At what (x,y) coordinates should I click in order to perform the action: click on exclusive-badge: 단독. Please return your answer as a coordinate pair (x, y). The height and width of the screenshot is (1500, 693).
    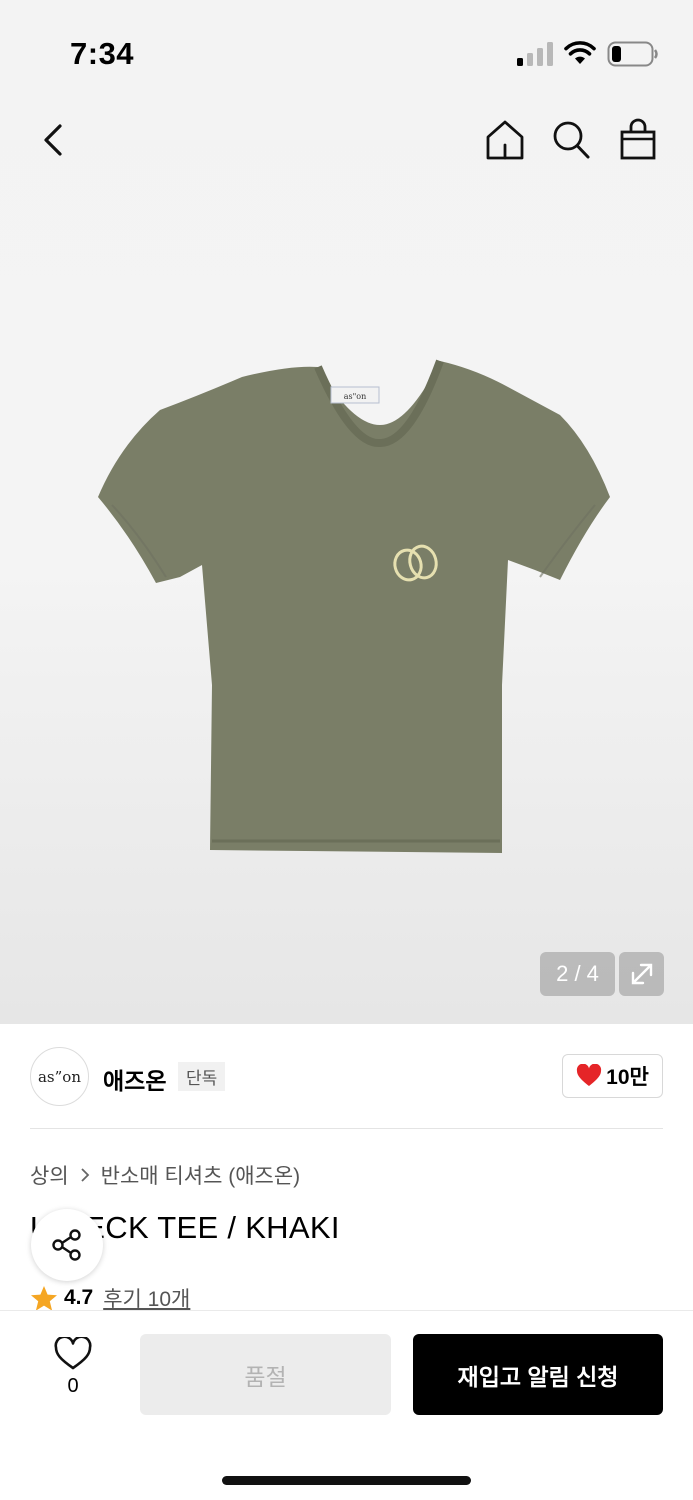
    Looking at the image, I should click on (202, 1076).